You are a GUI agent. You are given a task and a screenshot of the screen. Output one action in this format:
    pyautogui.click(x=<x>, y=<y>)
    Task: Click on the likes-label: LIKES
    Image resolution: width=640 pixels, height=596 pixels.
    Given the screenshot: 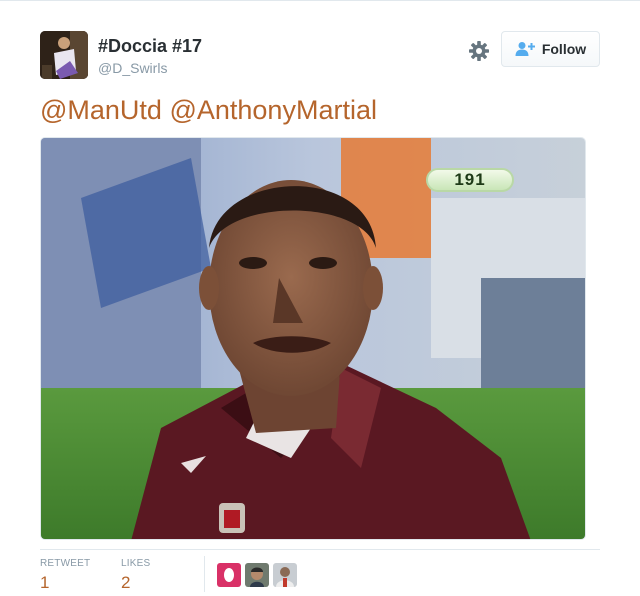 What is the action you would take?
    pyautogui.click(x=136, y=563)
    